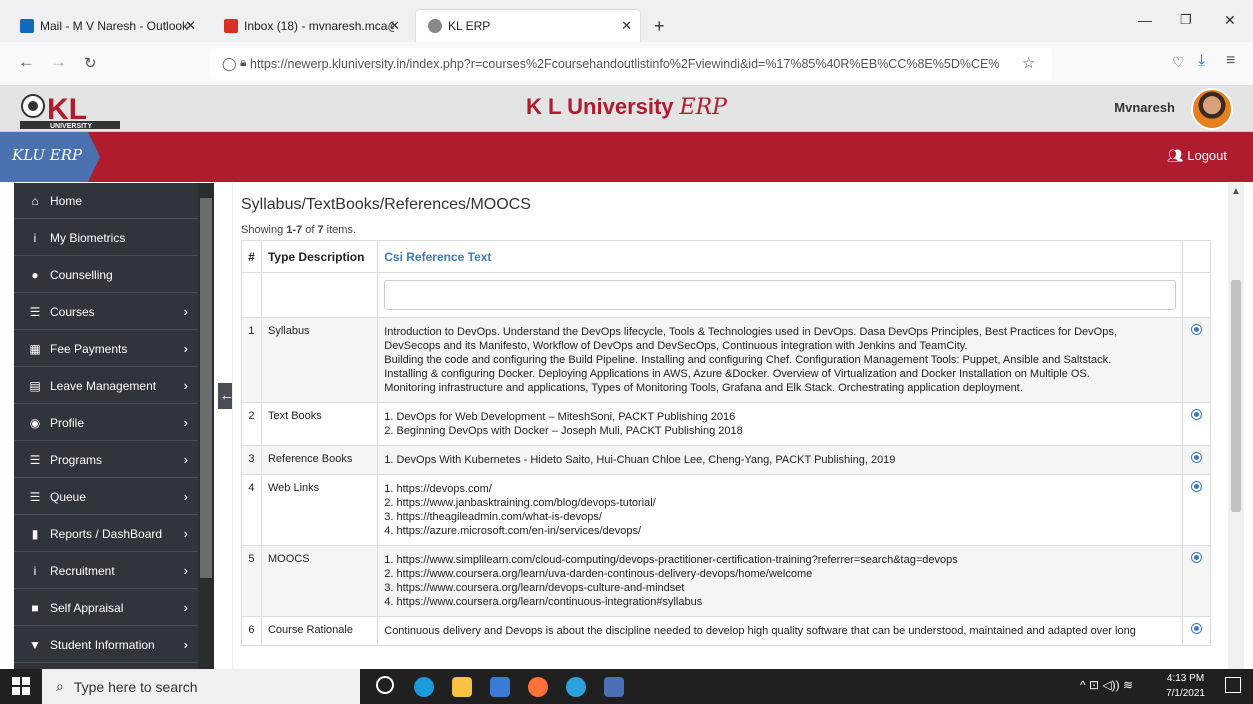 This screenshot has width=1253, height=704. Describe the element at coordinates (106, 460) in the screenshot. I see `sidebar-item-programs: ☰ Programs ›` at that location.